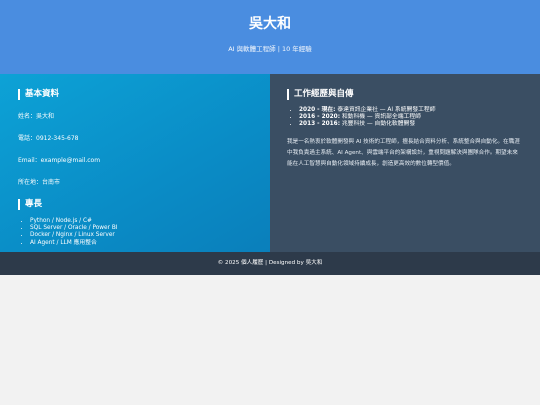 The height and width of the screenshot is (405, 540). What do you see at coordinates (48, 138) in the screenshot?
I see `phone-line: 電話：0912-345-678` at bounding box center [48, 138].